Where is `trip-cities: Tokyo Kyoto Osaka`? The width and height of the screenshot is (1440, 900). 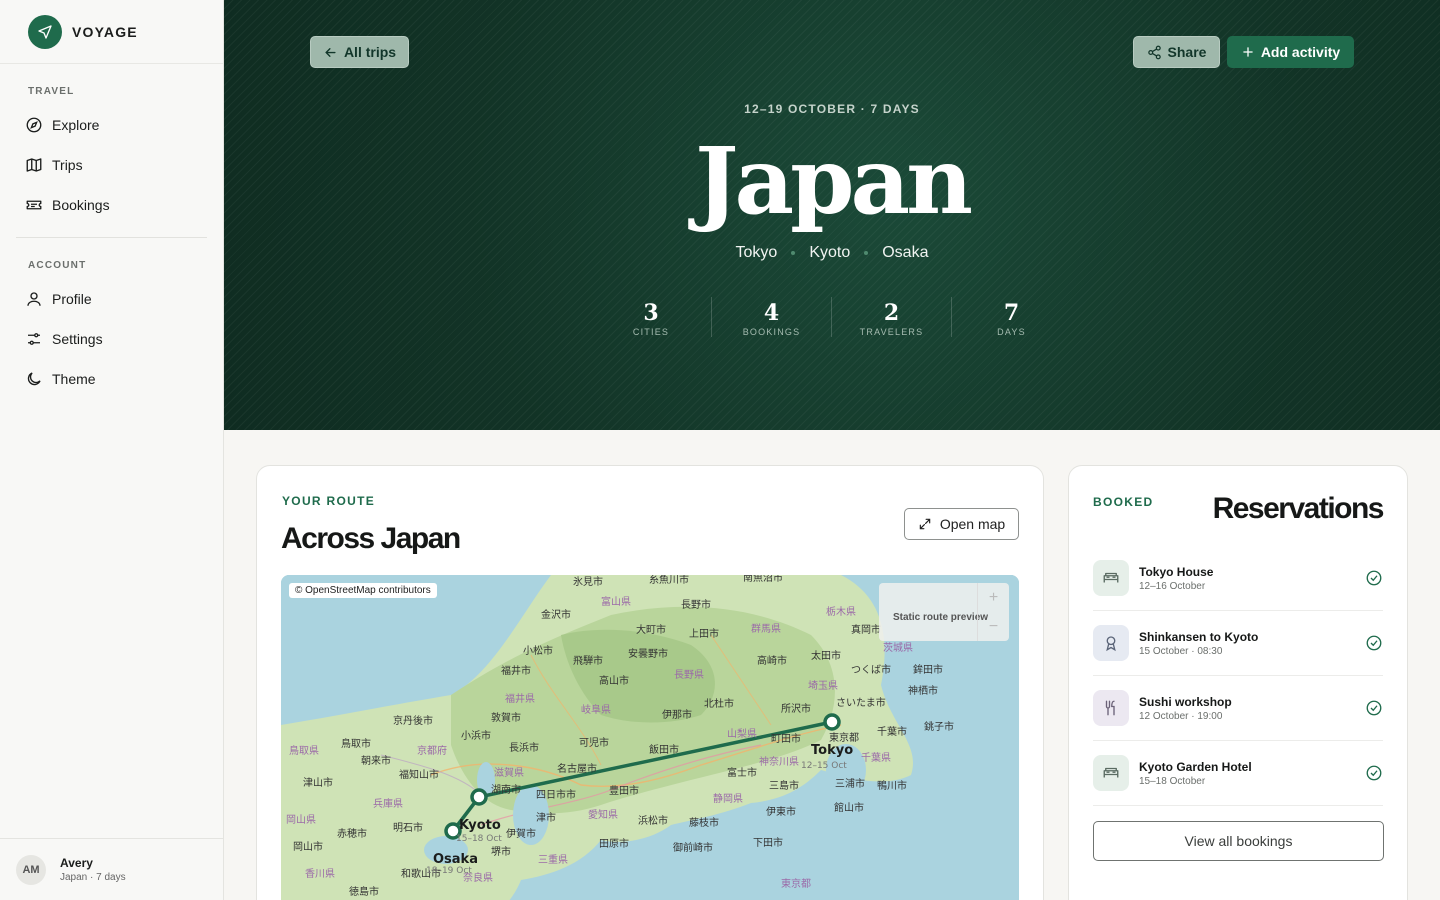
trip-cities: Tokyo Kyoto Osaka is located at coordinates (832, 253).